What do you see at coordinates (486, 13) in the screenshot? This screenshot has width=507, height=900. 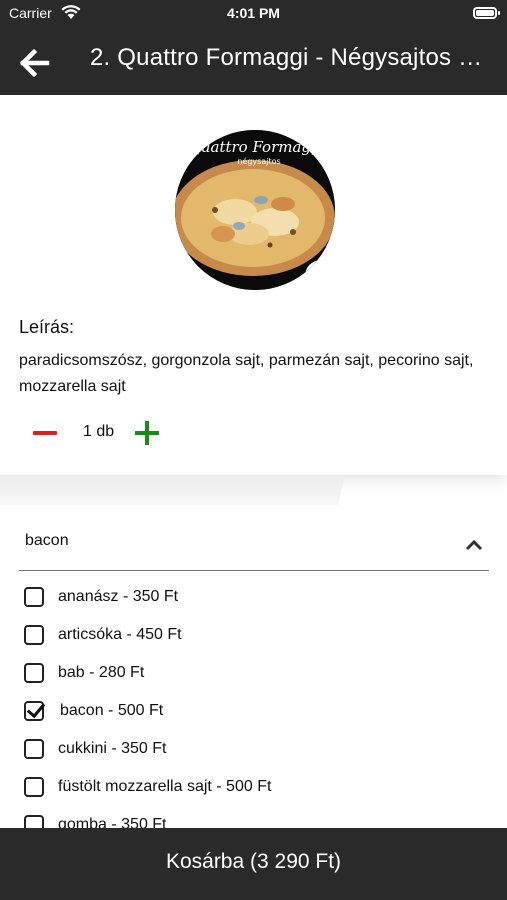 I see `battery-icon` at bounding box center [486, 13].